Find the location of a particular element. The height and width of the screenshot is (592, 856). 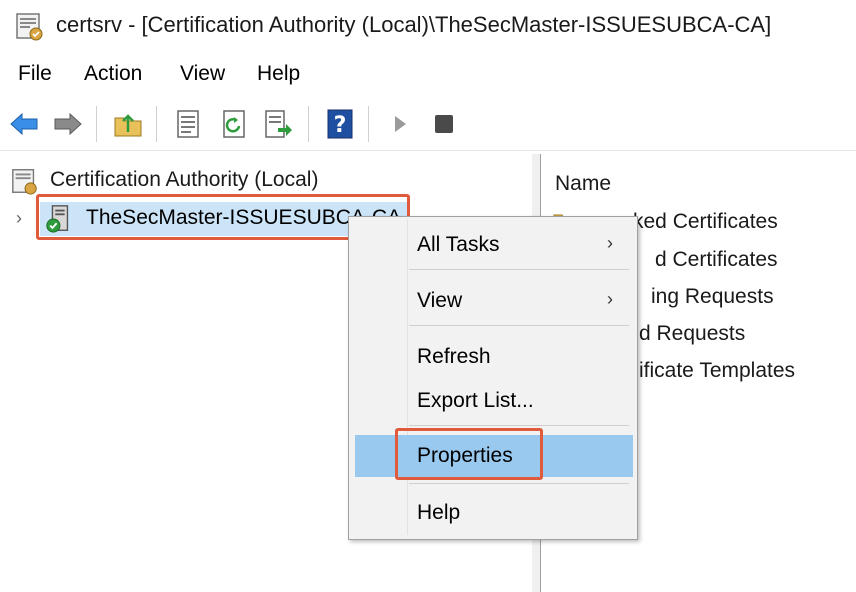

up-folder-icon is located at coordinates (128, 124).